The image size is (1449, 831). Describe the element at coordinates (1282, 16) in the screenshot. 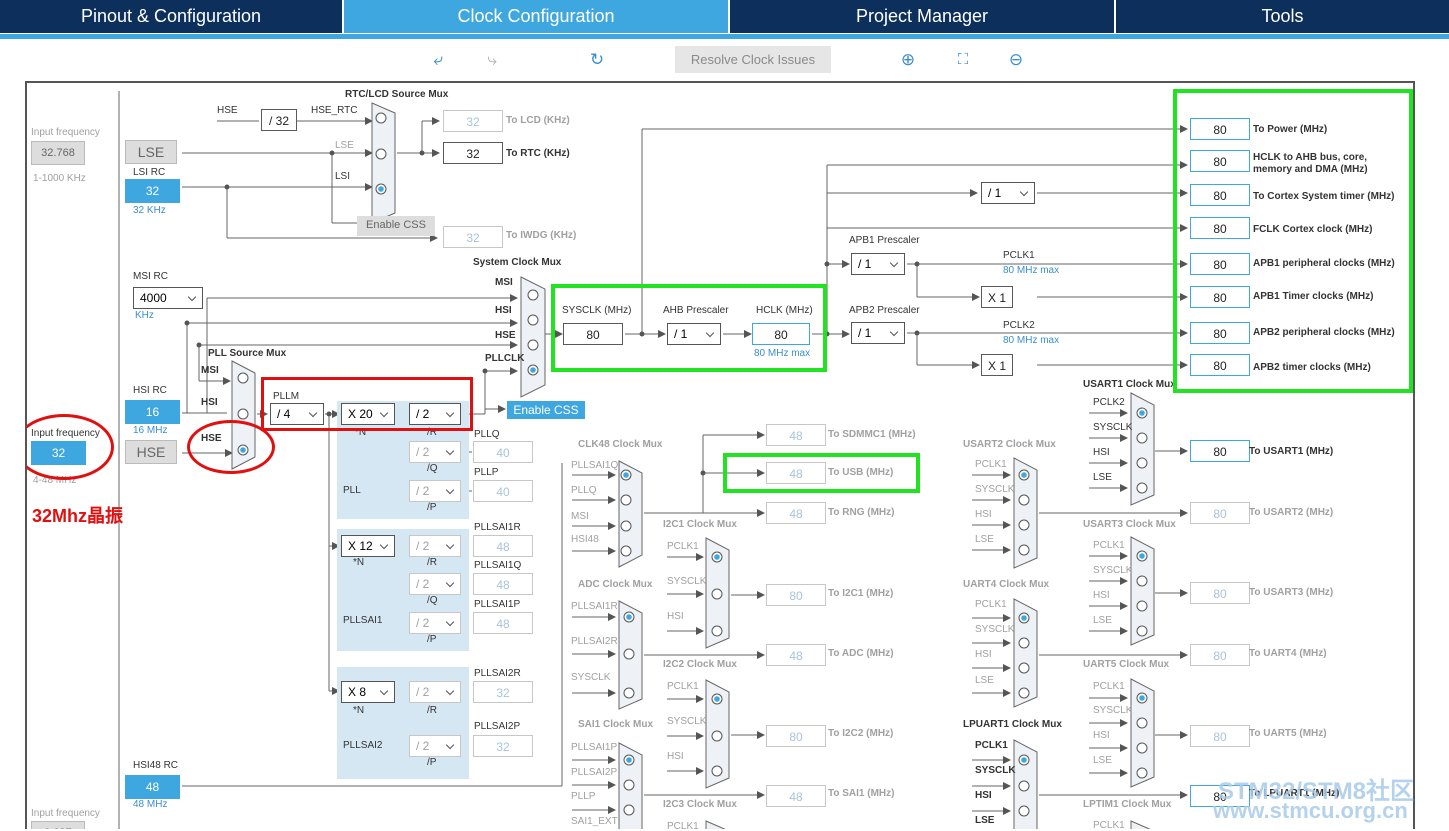

I see `tab-tools: Tools` at that location.